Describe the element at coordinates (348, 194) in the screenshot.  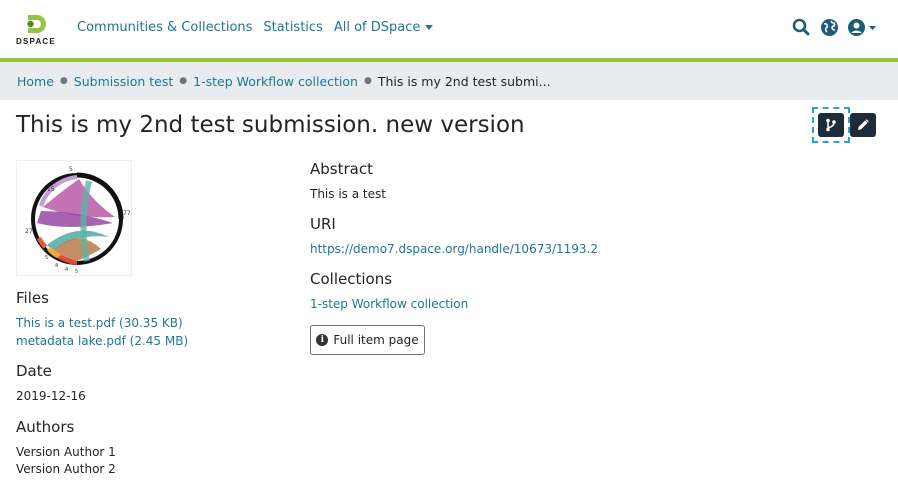
I see `abstract-value: This is a test` at that location.